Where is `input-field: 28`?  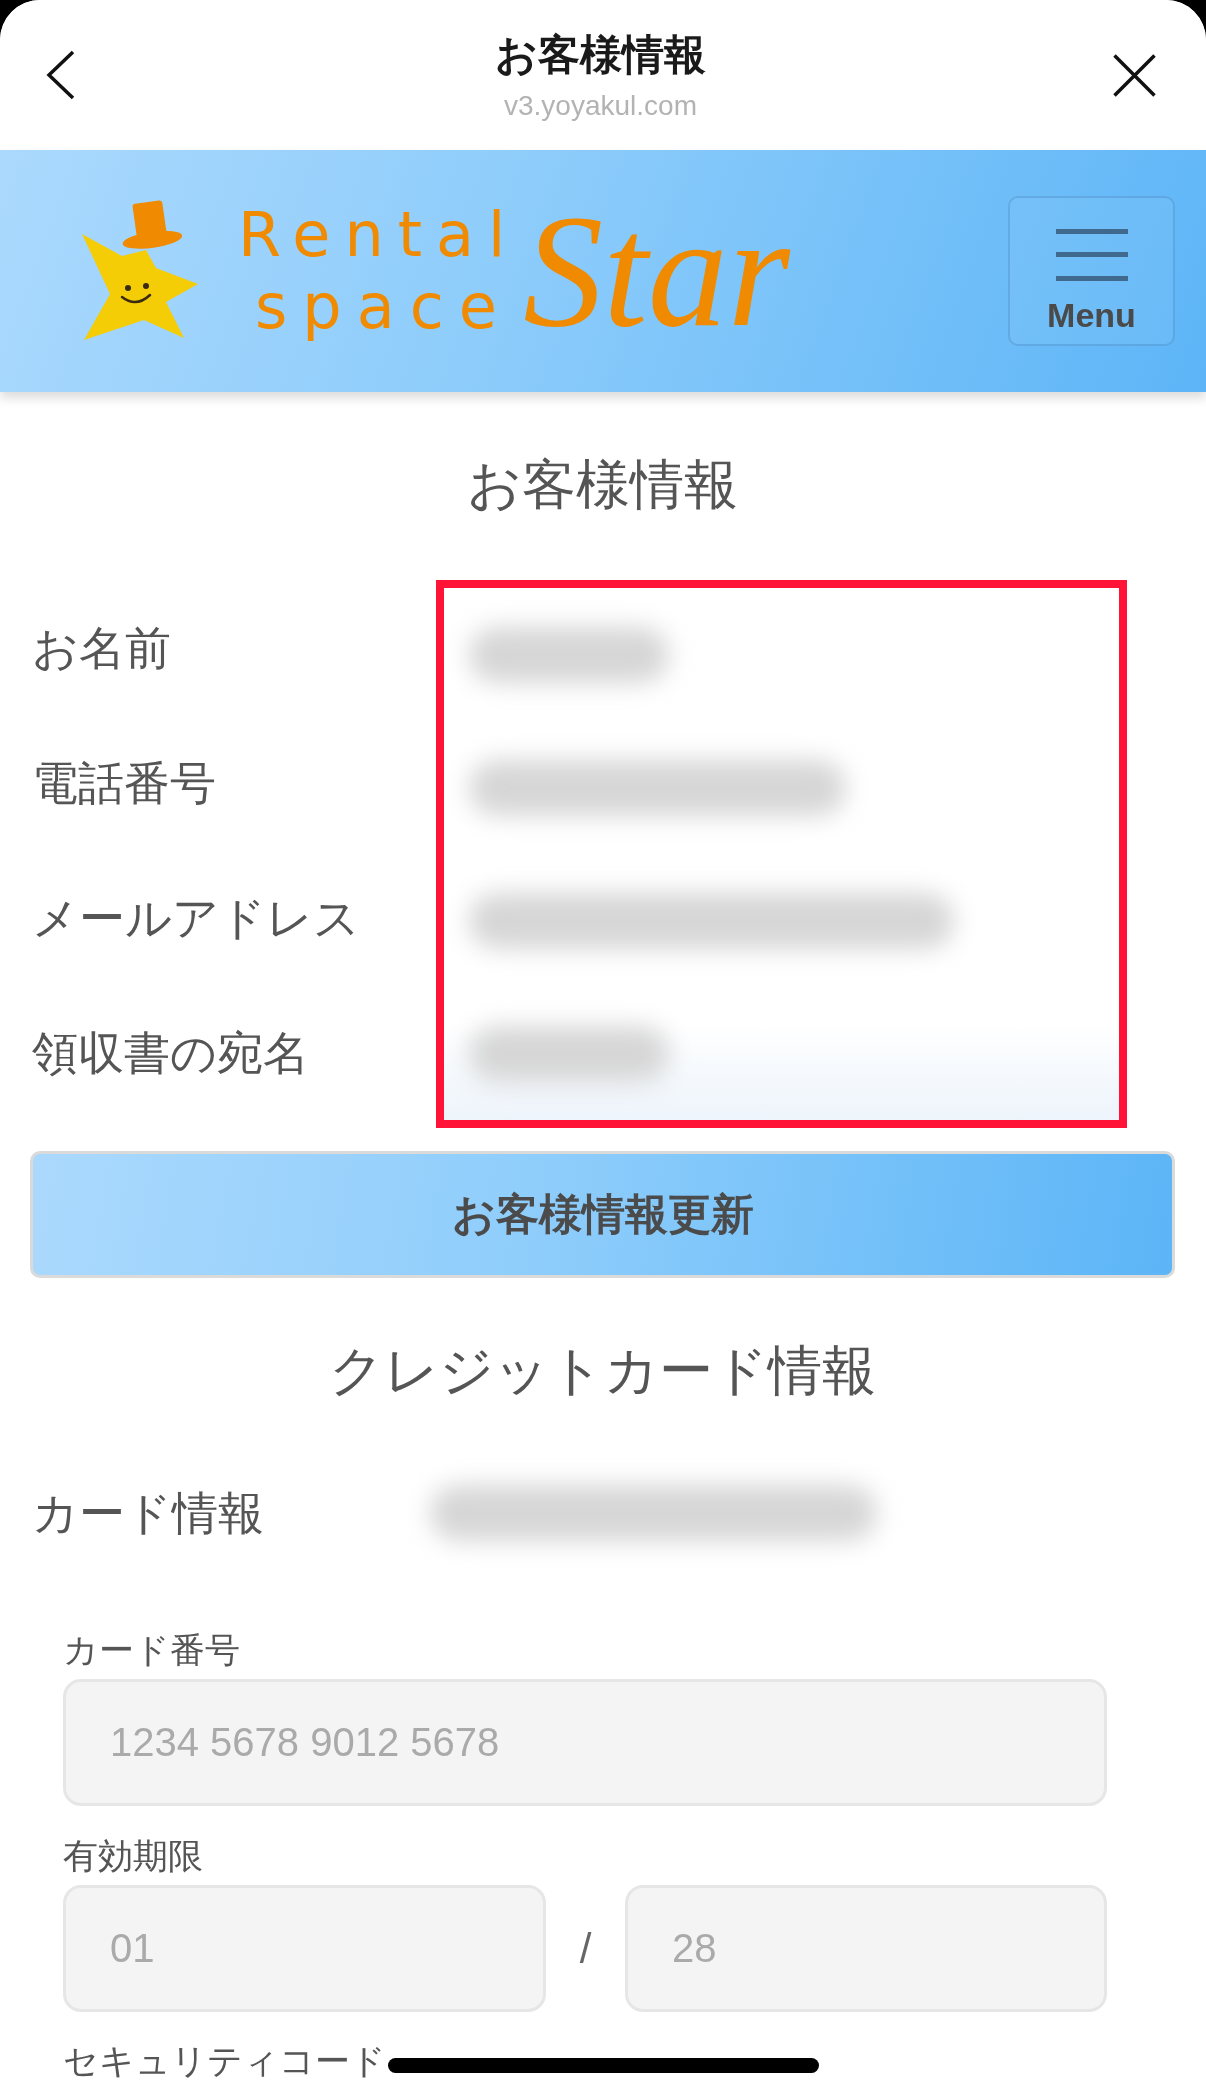 input-field: 28 is located at coordinates (866, 1948).